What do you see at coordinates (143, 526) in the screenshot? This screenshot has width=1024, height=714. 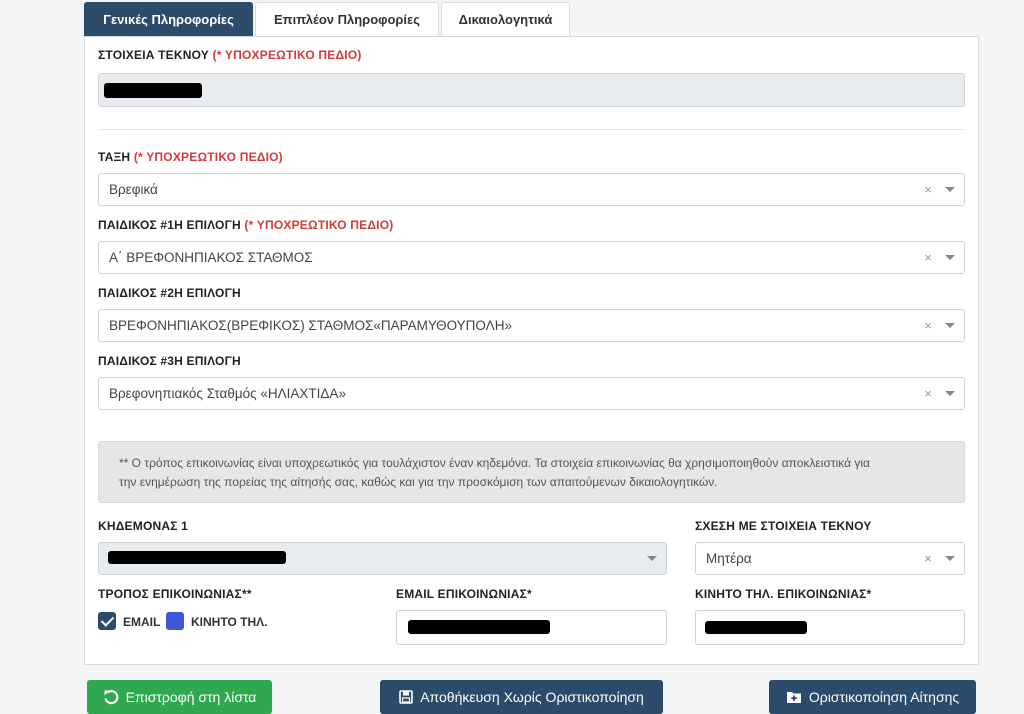 I see `guardian-label: ΚΗΔΕΜΟΝΑΣ 1` at bounding box center [143, 526].